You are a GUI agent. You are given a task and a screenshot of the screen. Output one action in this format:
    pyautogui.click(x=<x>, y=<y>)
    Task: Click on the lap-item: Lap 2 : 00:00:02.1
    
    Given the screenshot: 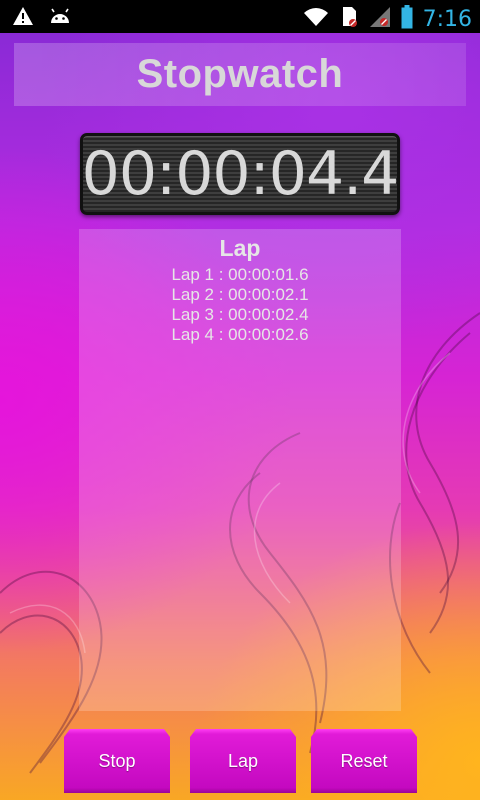 What is the action you would take?
    pyautogui.click(x=240, y=294)
    